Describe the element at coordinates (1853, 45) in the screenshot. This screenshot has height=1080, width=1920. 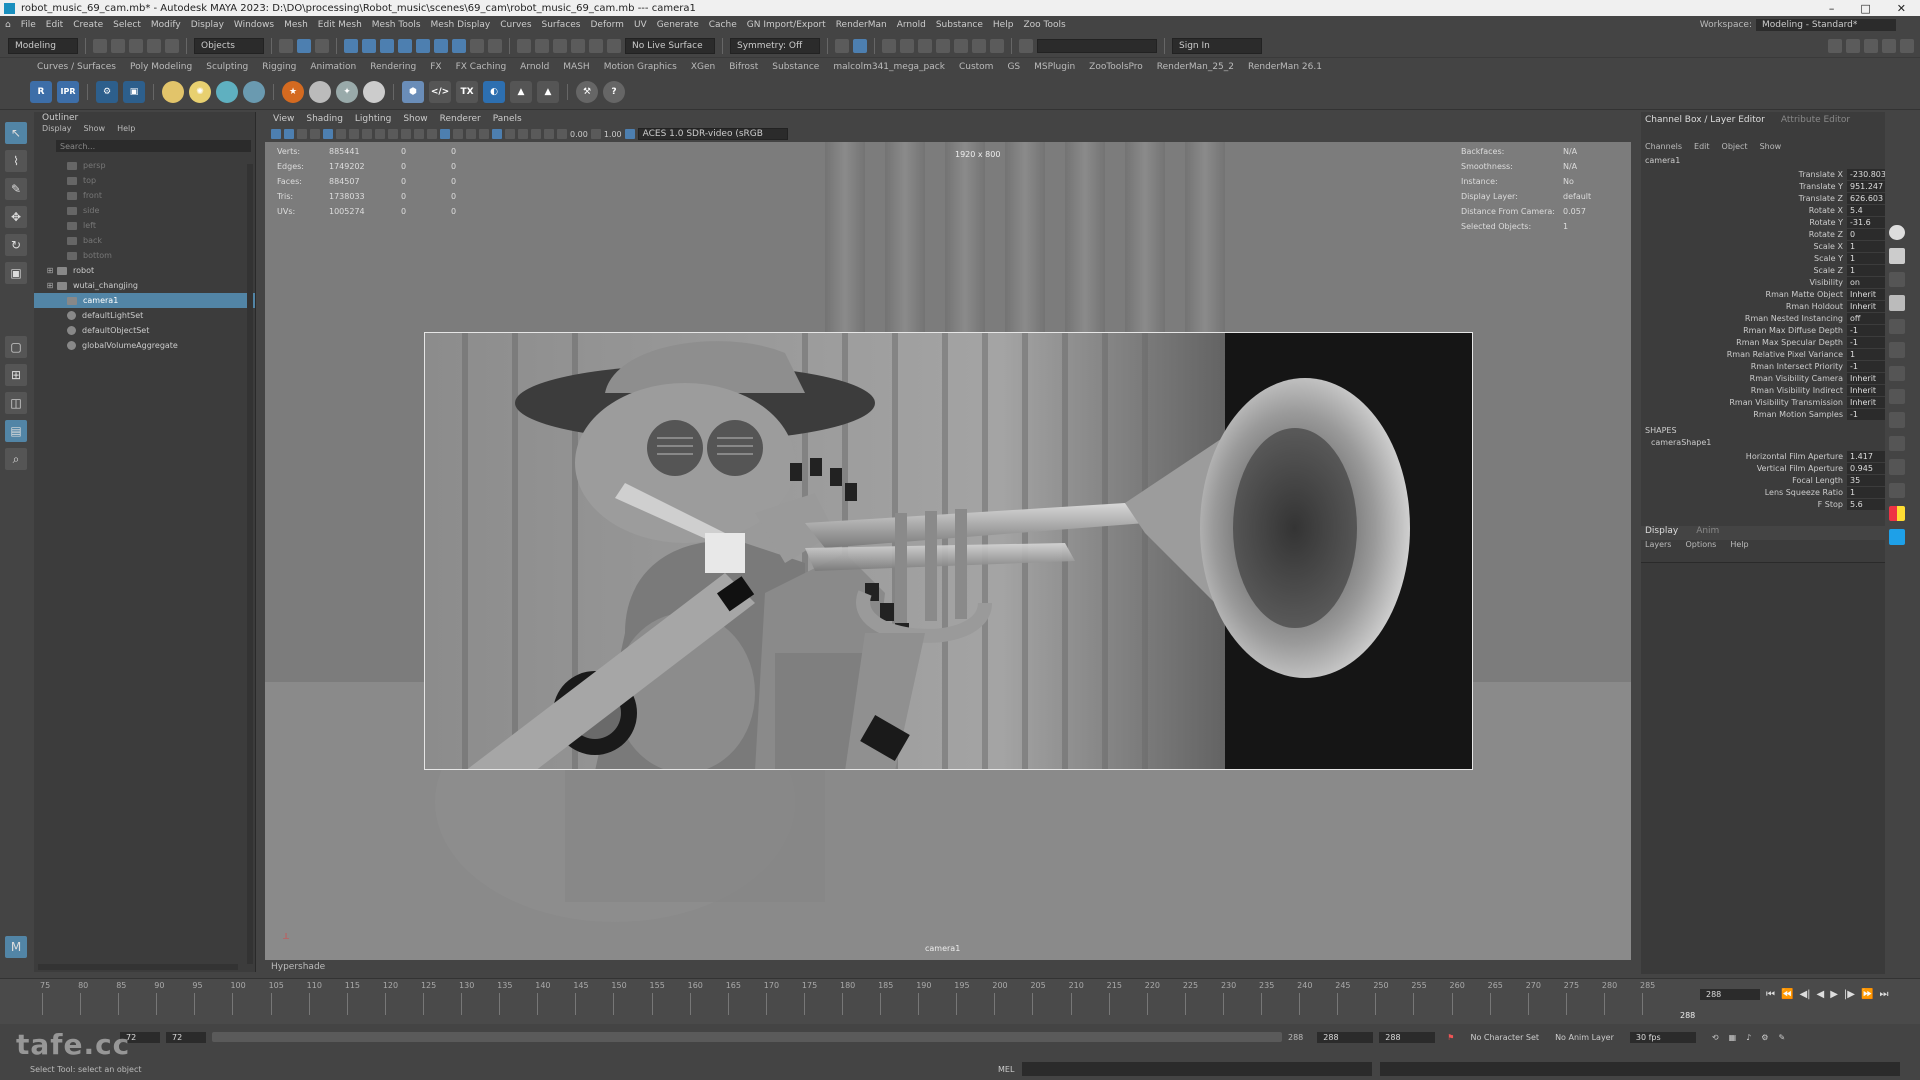
I see `attribute-editor-icon` at that location.